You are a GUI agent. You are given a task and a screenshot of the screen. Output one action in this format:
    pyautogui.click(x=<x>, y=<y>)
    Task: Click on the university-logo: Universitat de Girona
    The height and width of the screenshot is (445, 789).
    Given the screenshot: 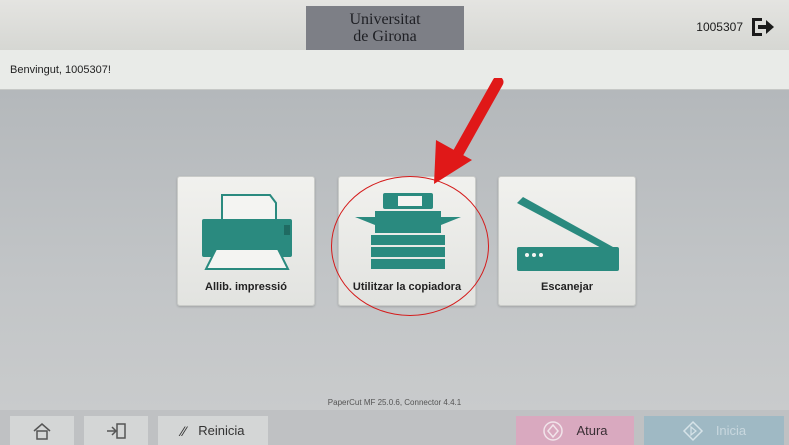 What is the action you would take?
    pyautogui.click(x=385, y=28)
    